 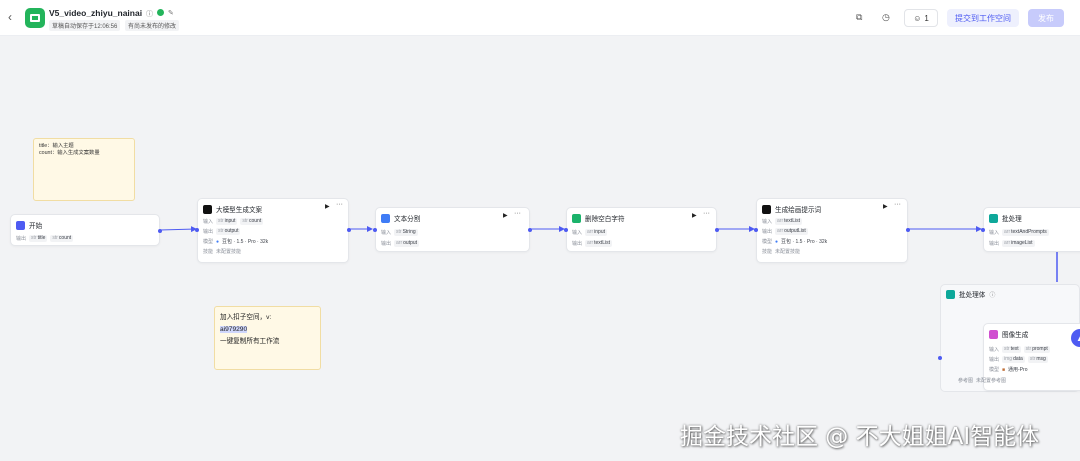 I want to click on comment-note-promo: 加入扣子空间，v: ai979290 一键复制所有工作流, so click(x=267, y=338).